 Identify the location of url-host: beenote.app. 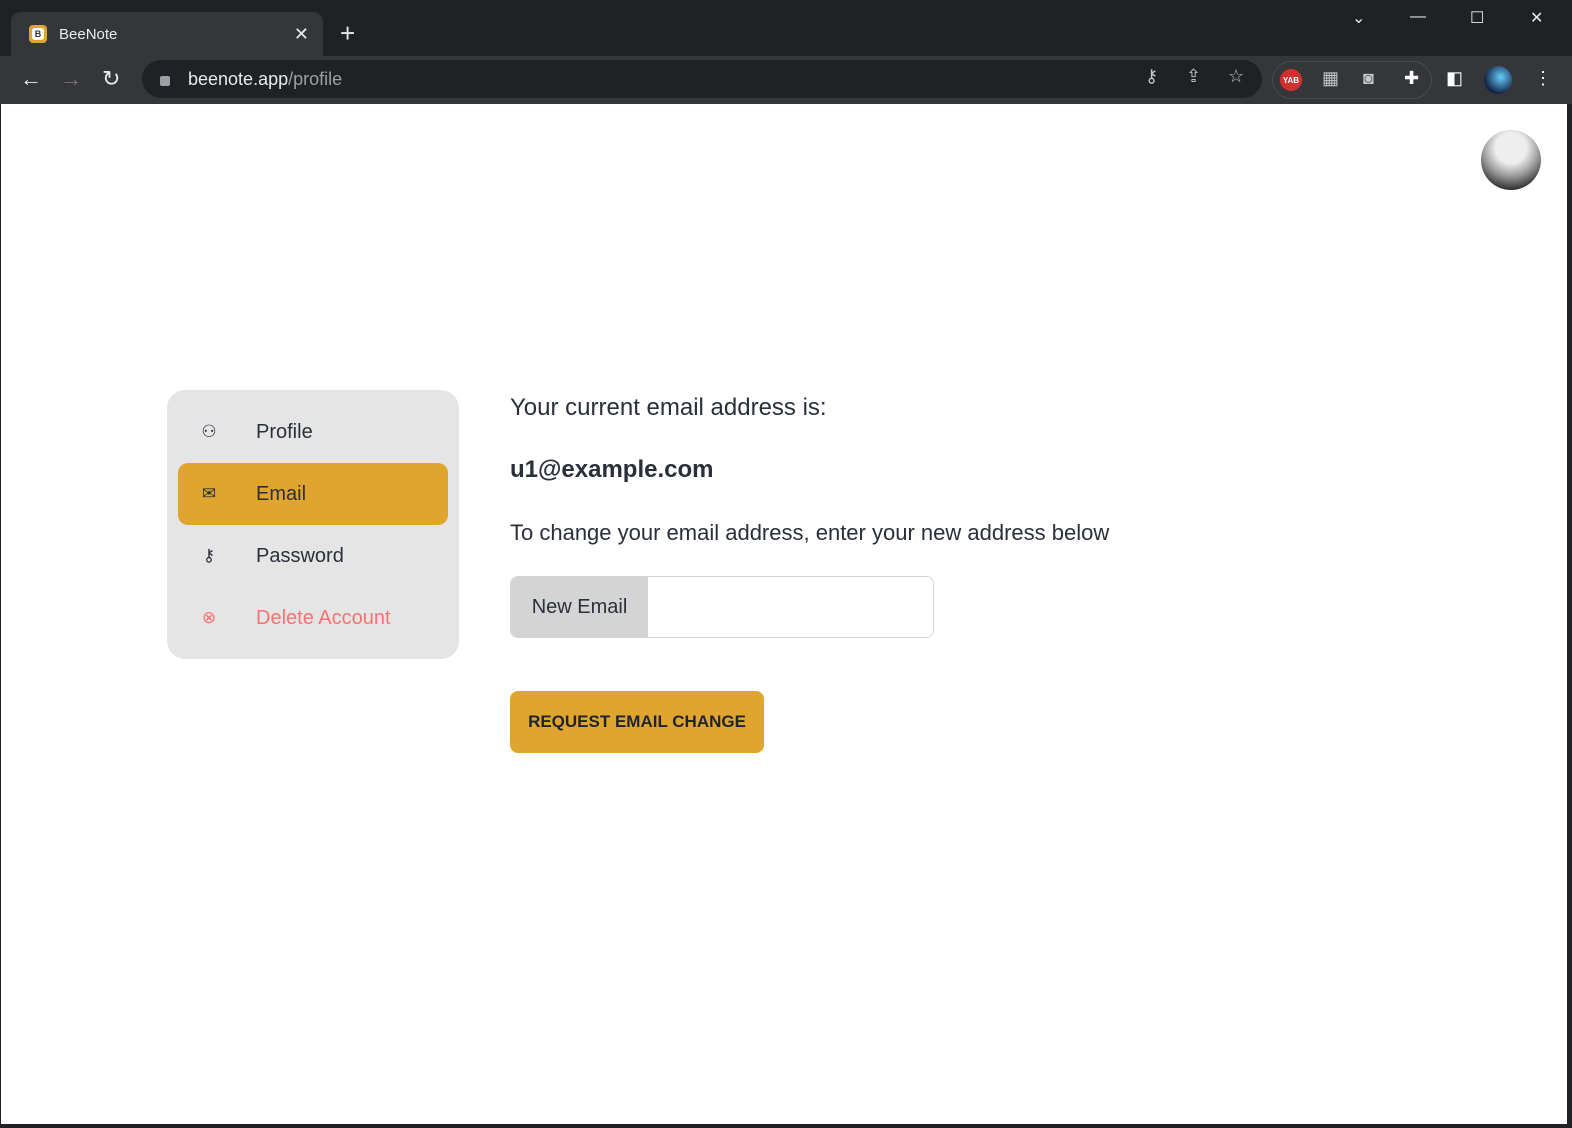
(238, 78).